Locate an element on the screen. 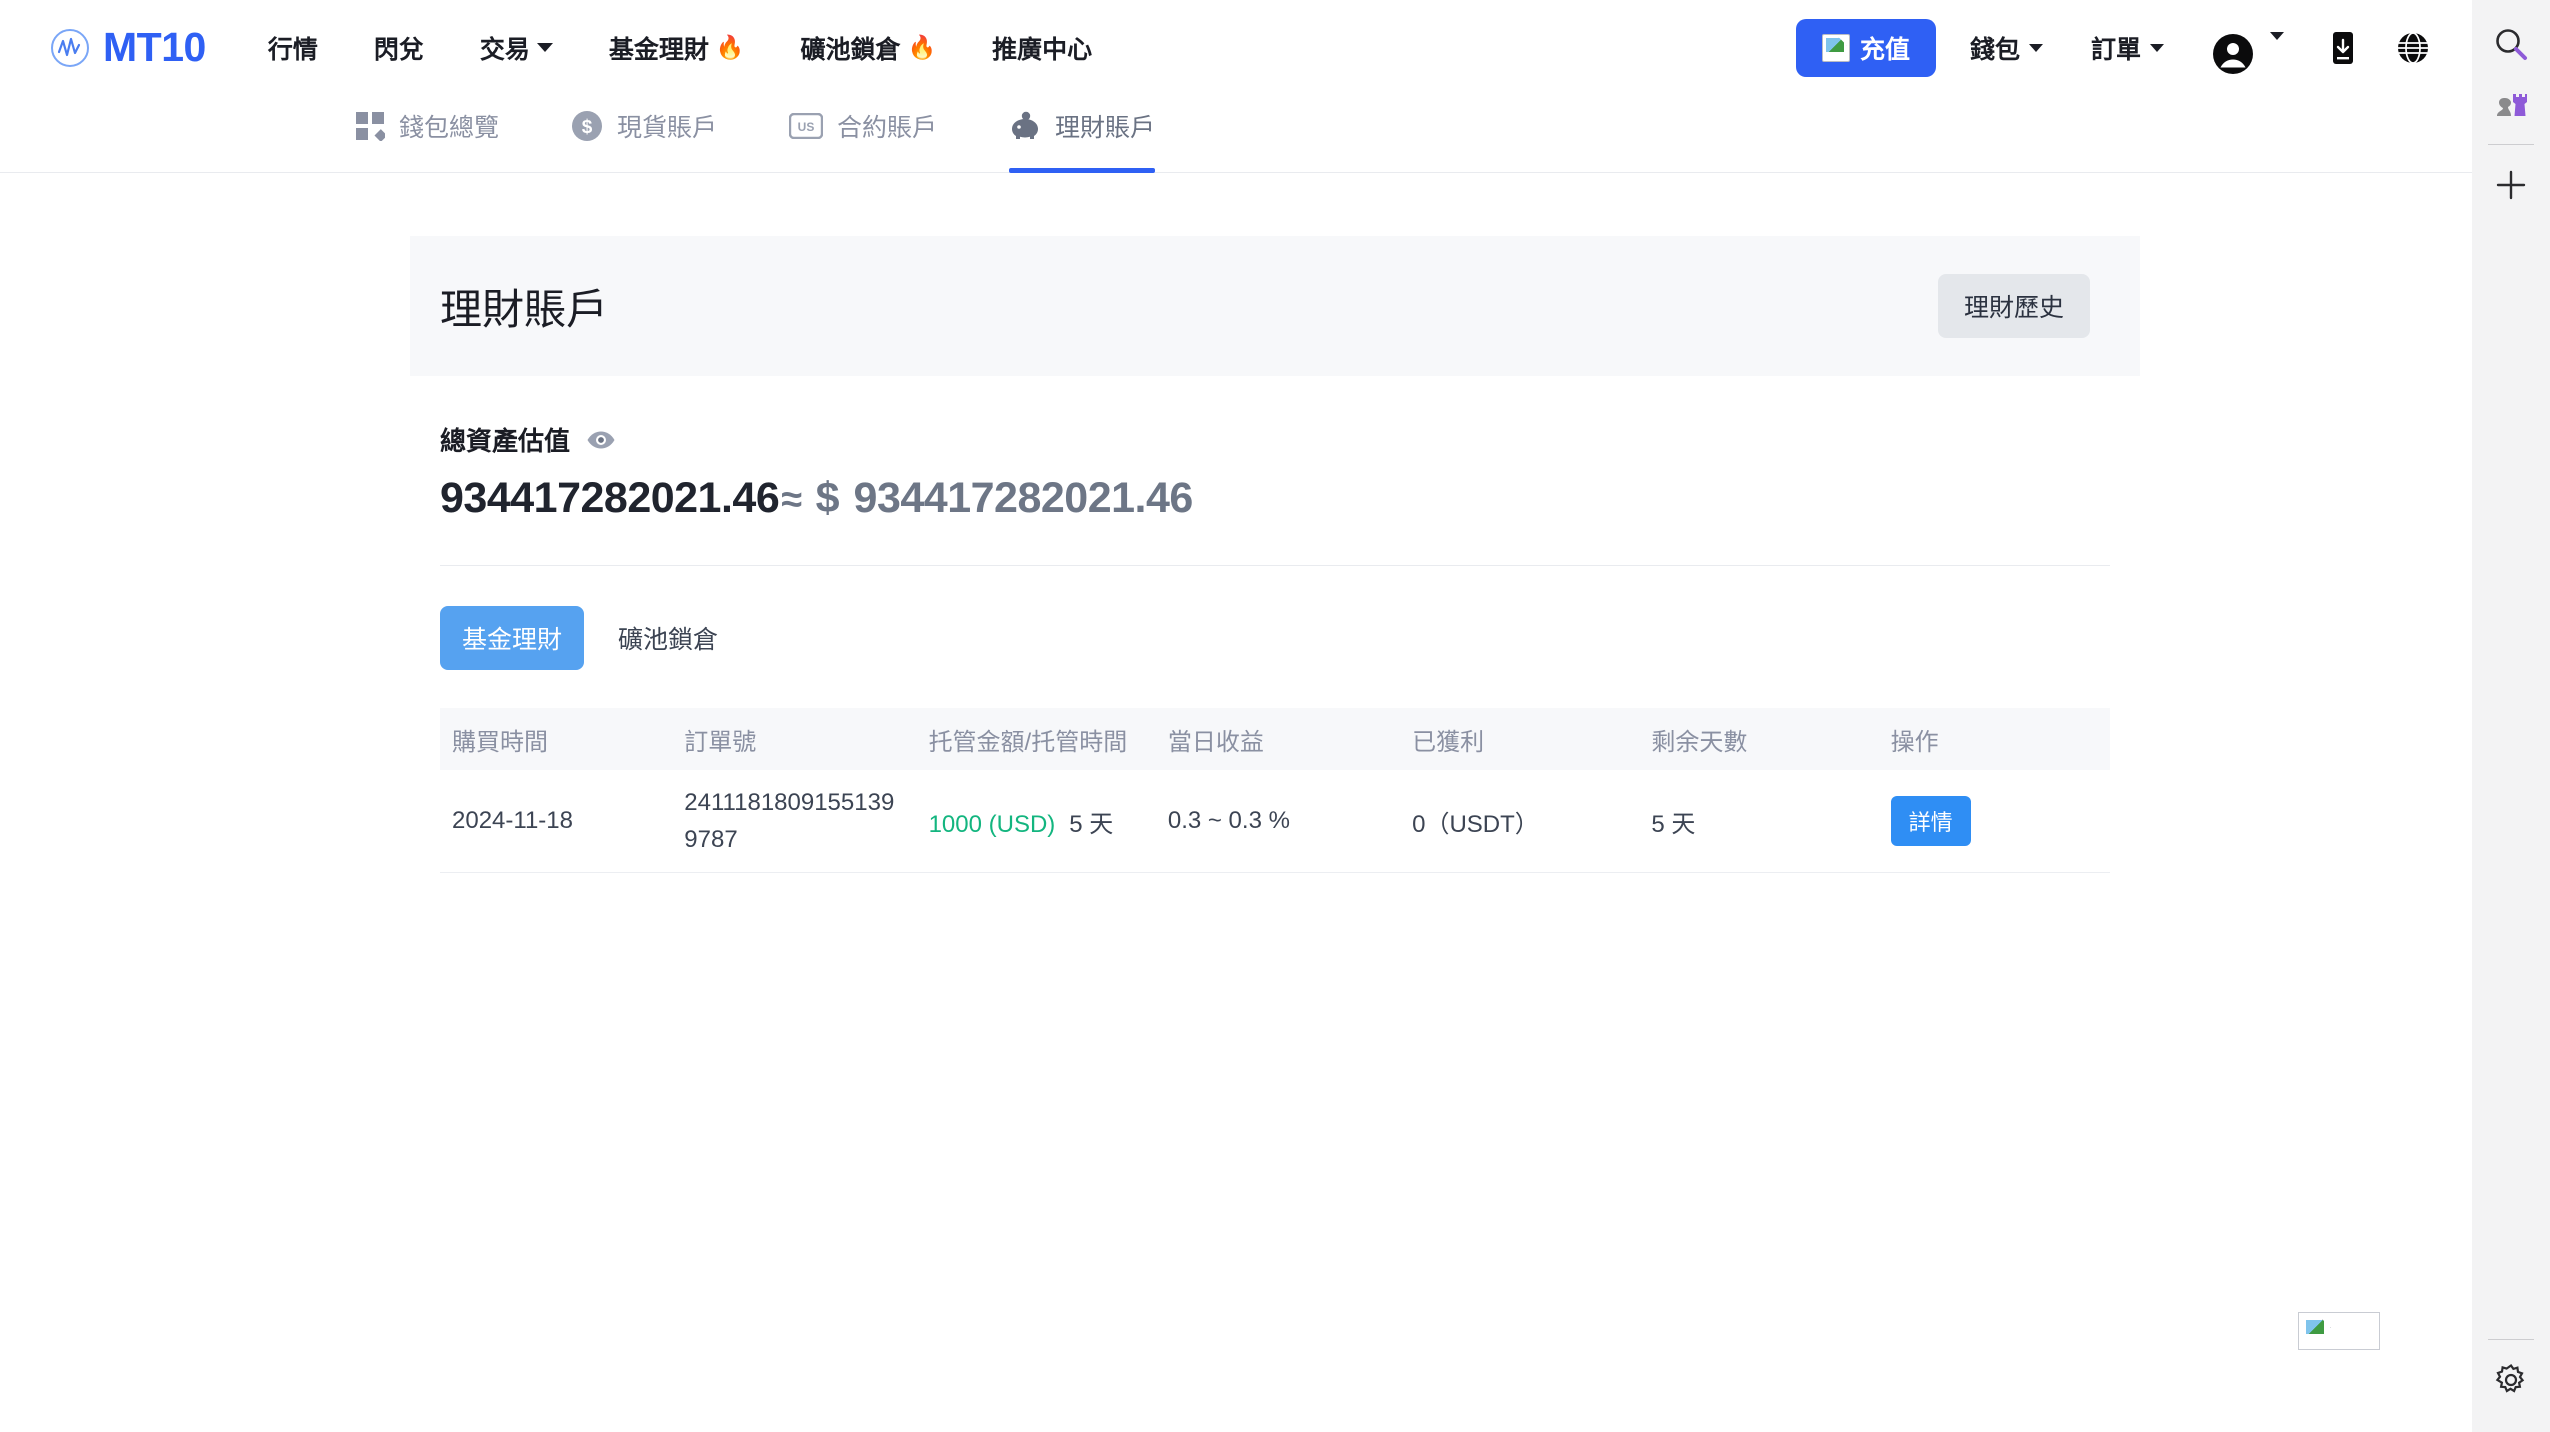 The image size is (2550, 1432). total-assets-primary-value: 934417282021.46 is located at coordinates (610, 498).